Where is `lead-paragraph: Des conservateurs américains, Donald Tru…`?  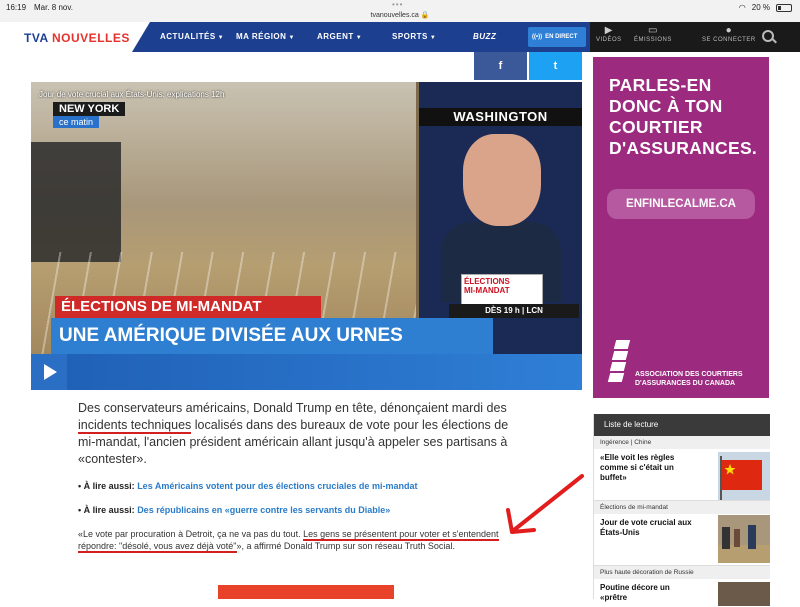 lead-paragraph: Des conservateurs américains, Donald Tru… is located at coordinates (302, 434).